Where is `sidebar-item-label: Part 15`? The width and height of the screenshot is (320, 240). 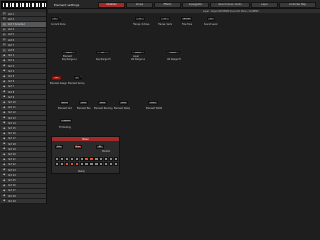 sidebar-item-label: Part 15 is located at coordinates (11, 128).